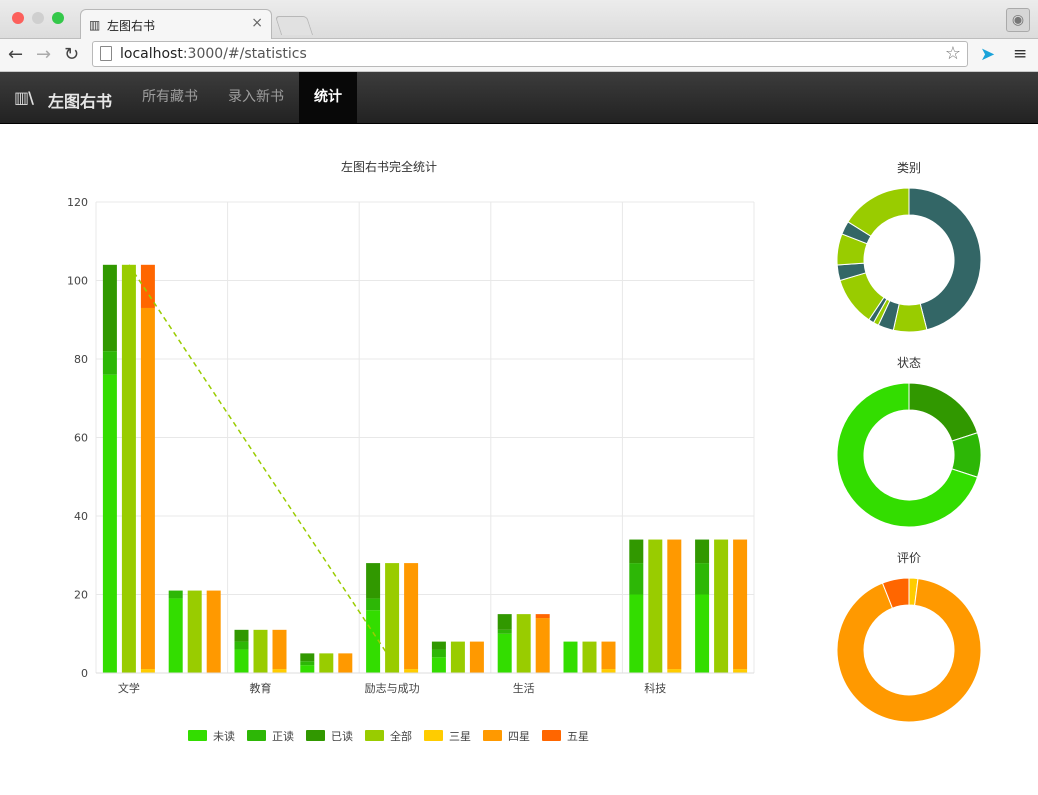  Describe the element at coordinates (908, 558) in the screenshot. I see `rating-chart-title: 评价` at that location.